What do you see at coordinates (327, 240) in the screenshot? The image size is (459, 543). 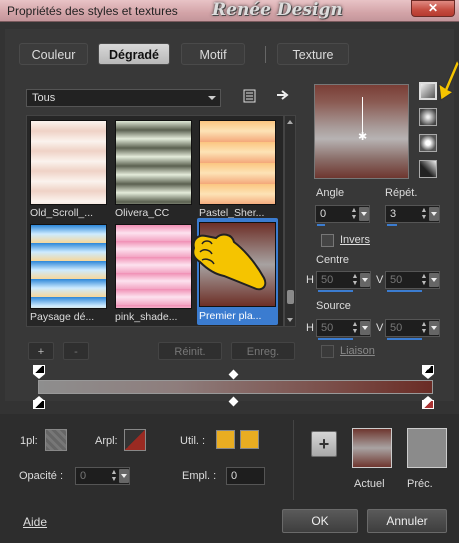 I see `invert-checkbox` at bounding box center [327, 240].